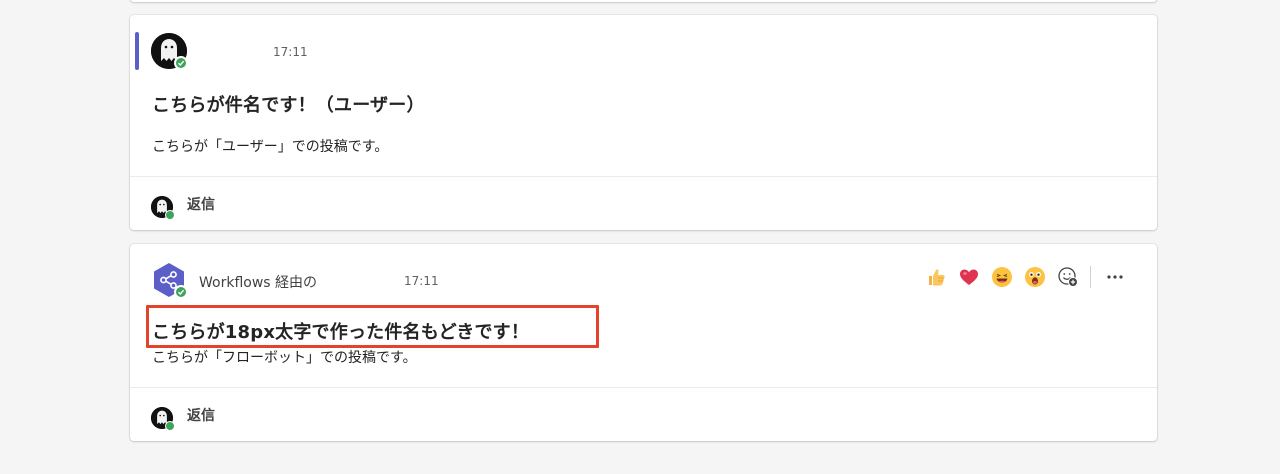 The height and width of the screenshot is (474, 1280). I want to click on workflow-avatar, so click(169, 280).